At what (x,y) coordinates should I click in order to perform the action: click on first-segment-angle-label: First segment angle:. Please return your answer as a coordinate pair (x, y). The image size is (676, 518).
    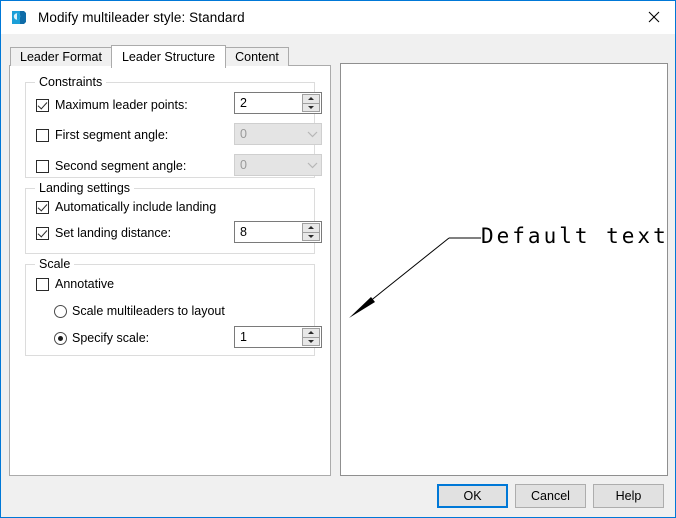
    Looking at the image, I should click on (112, 135).